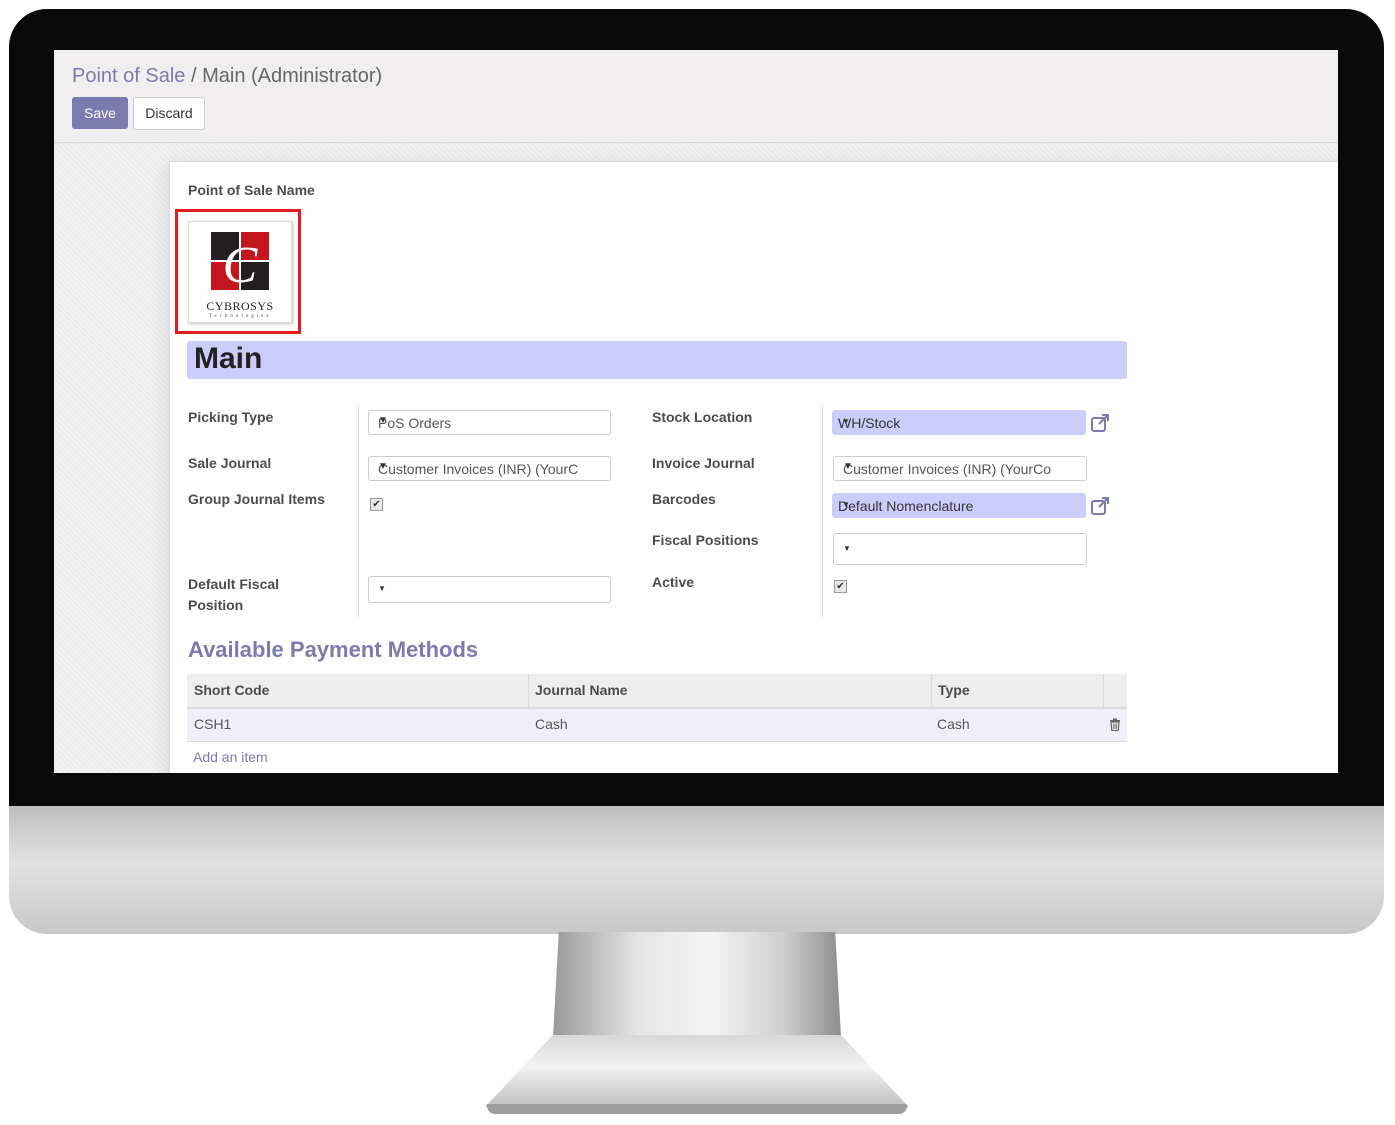 This screenshot has height=1125, width=1395. I want to click on barcodes-label: Barcodes, so click(684, 499).